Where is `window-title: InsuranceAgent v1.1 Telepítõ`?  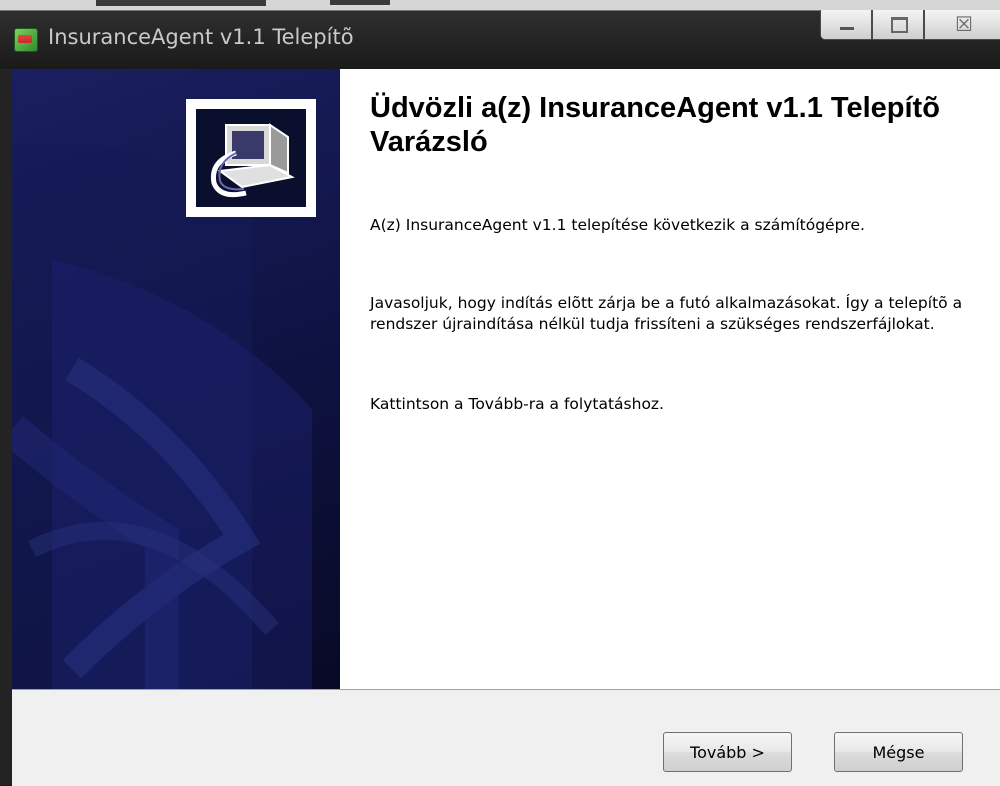 window-title: InsuranceAgent v1.1 Telepítõ is located at coordinates (201, 37).